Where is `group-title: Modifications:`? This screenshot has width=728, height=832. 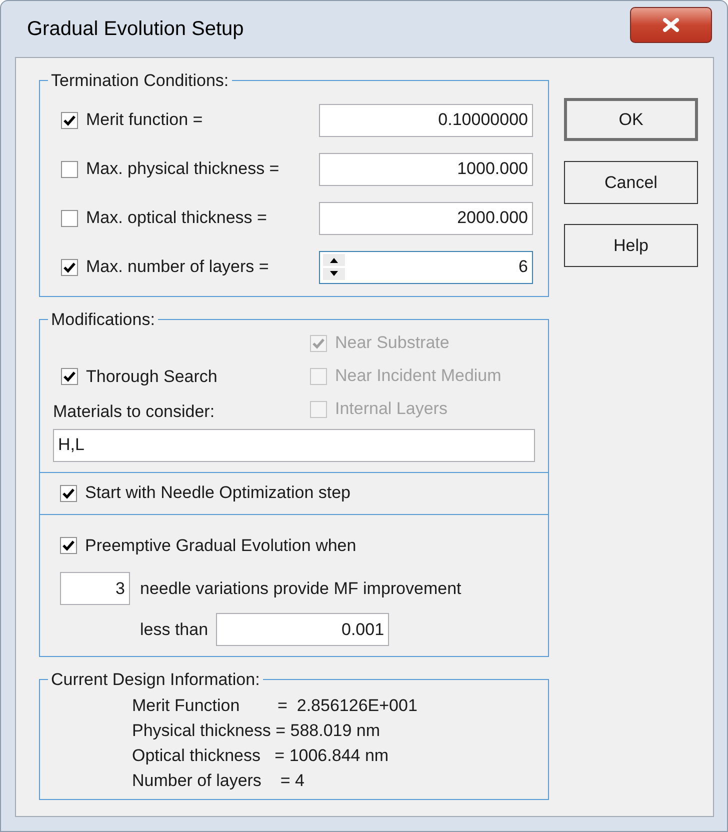 group-title: Modifications: is located at coordinates (103, 319).